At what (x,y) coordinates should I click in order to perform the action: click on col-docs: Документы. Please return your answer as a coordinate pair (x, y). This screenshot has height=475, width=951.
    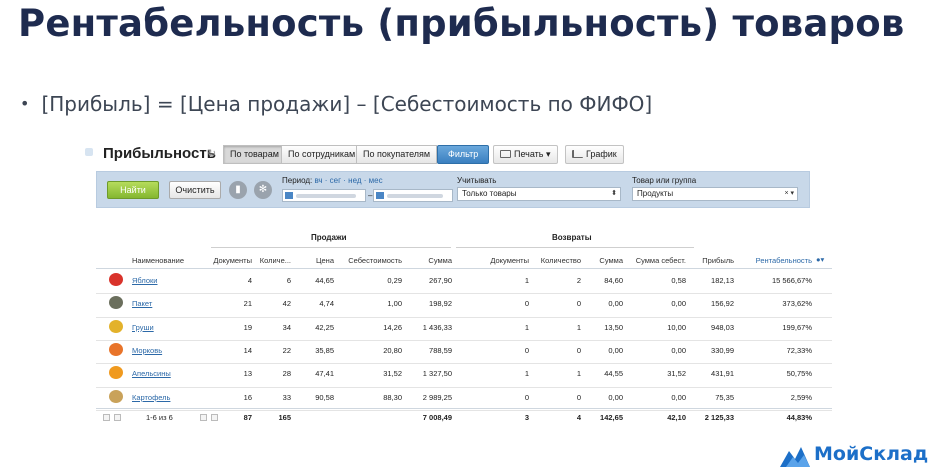
    Looking at the image, I should click on (232, 260).